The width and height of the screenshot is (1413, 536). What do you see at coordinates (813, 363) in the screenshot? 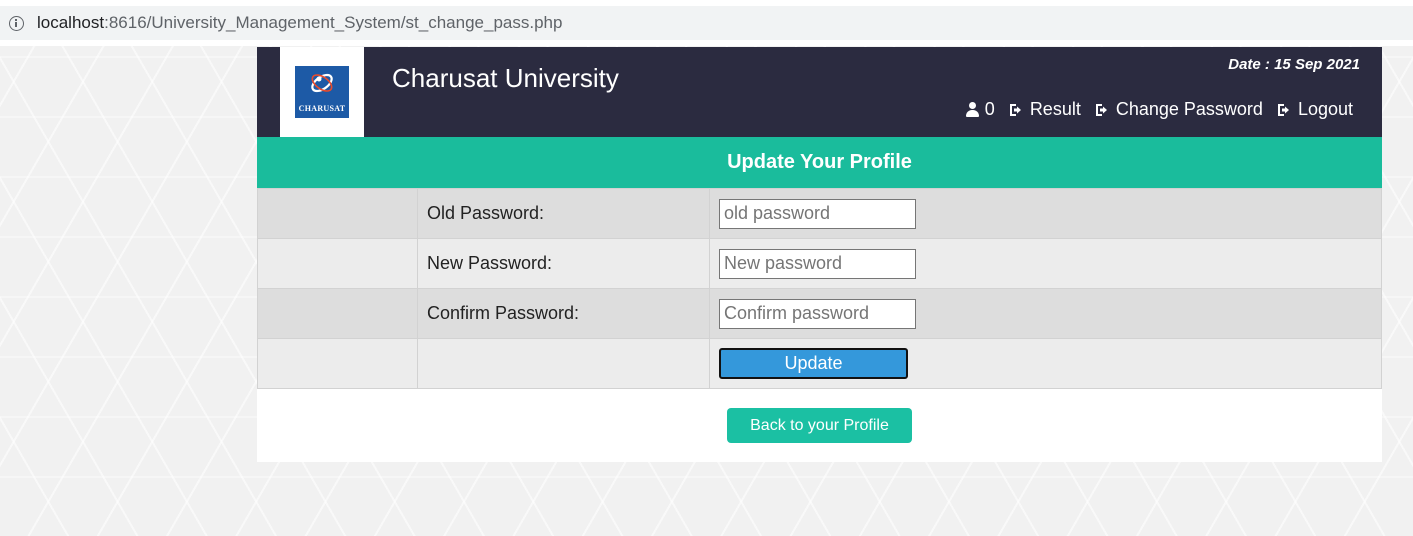
I see `update-button: Update` at bounding box center [813, 363].